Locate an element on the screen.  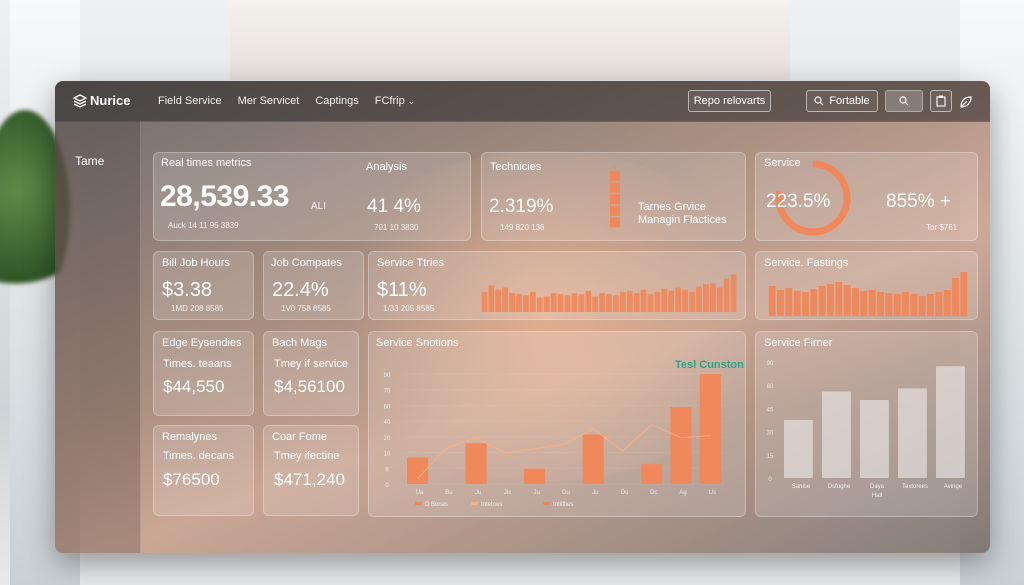
app-logo: Nurice is located at coordinates (101, 100).